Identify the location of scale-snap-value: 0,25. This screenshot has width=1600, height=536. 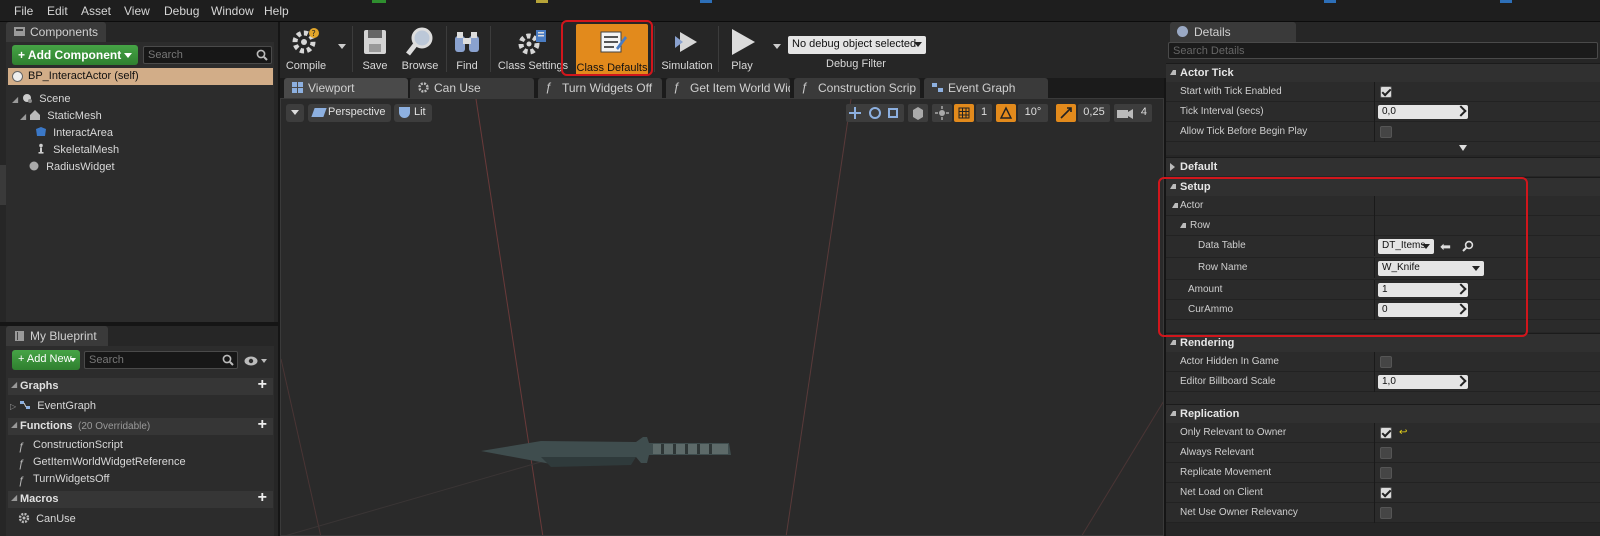
(1094, 113).